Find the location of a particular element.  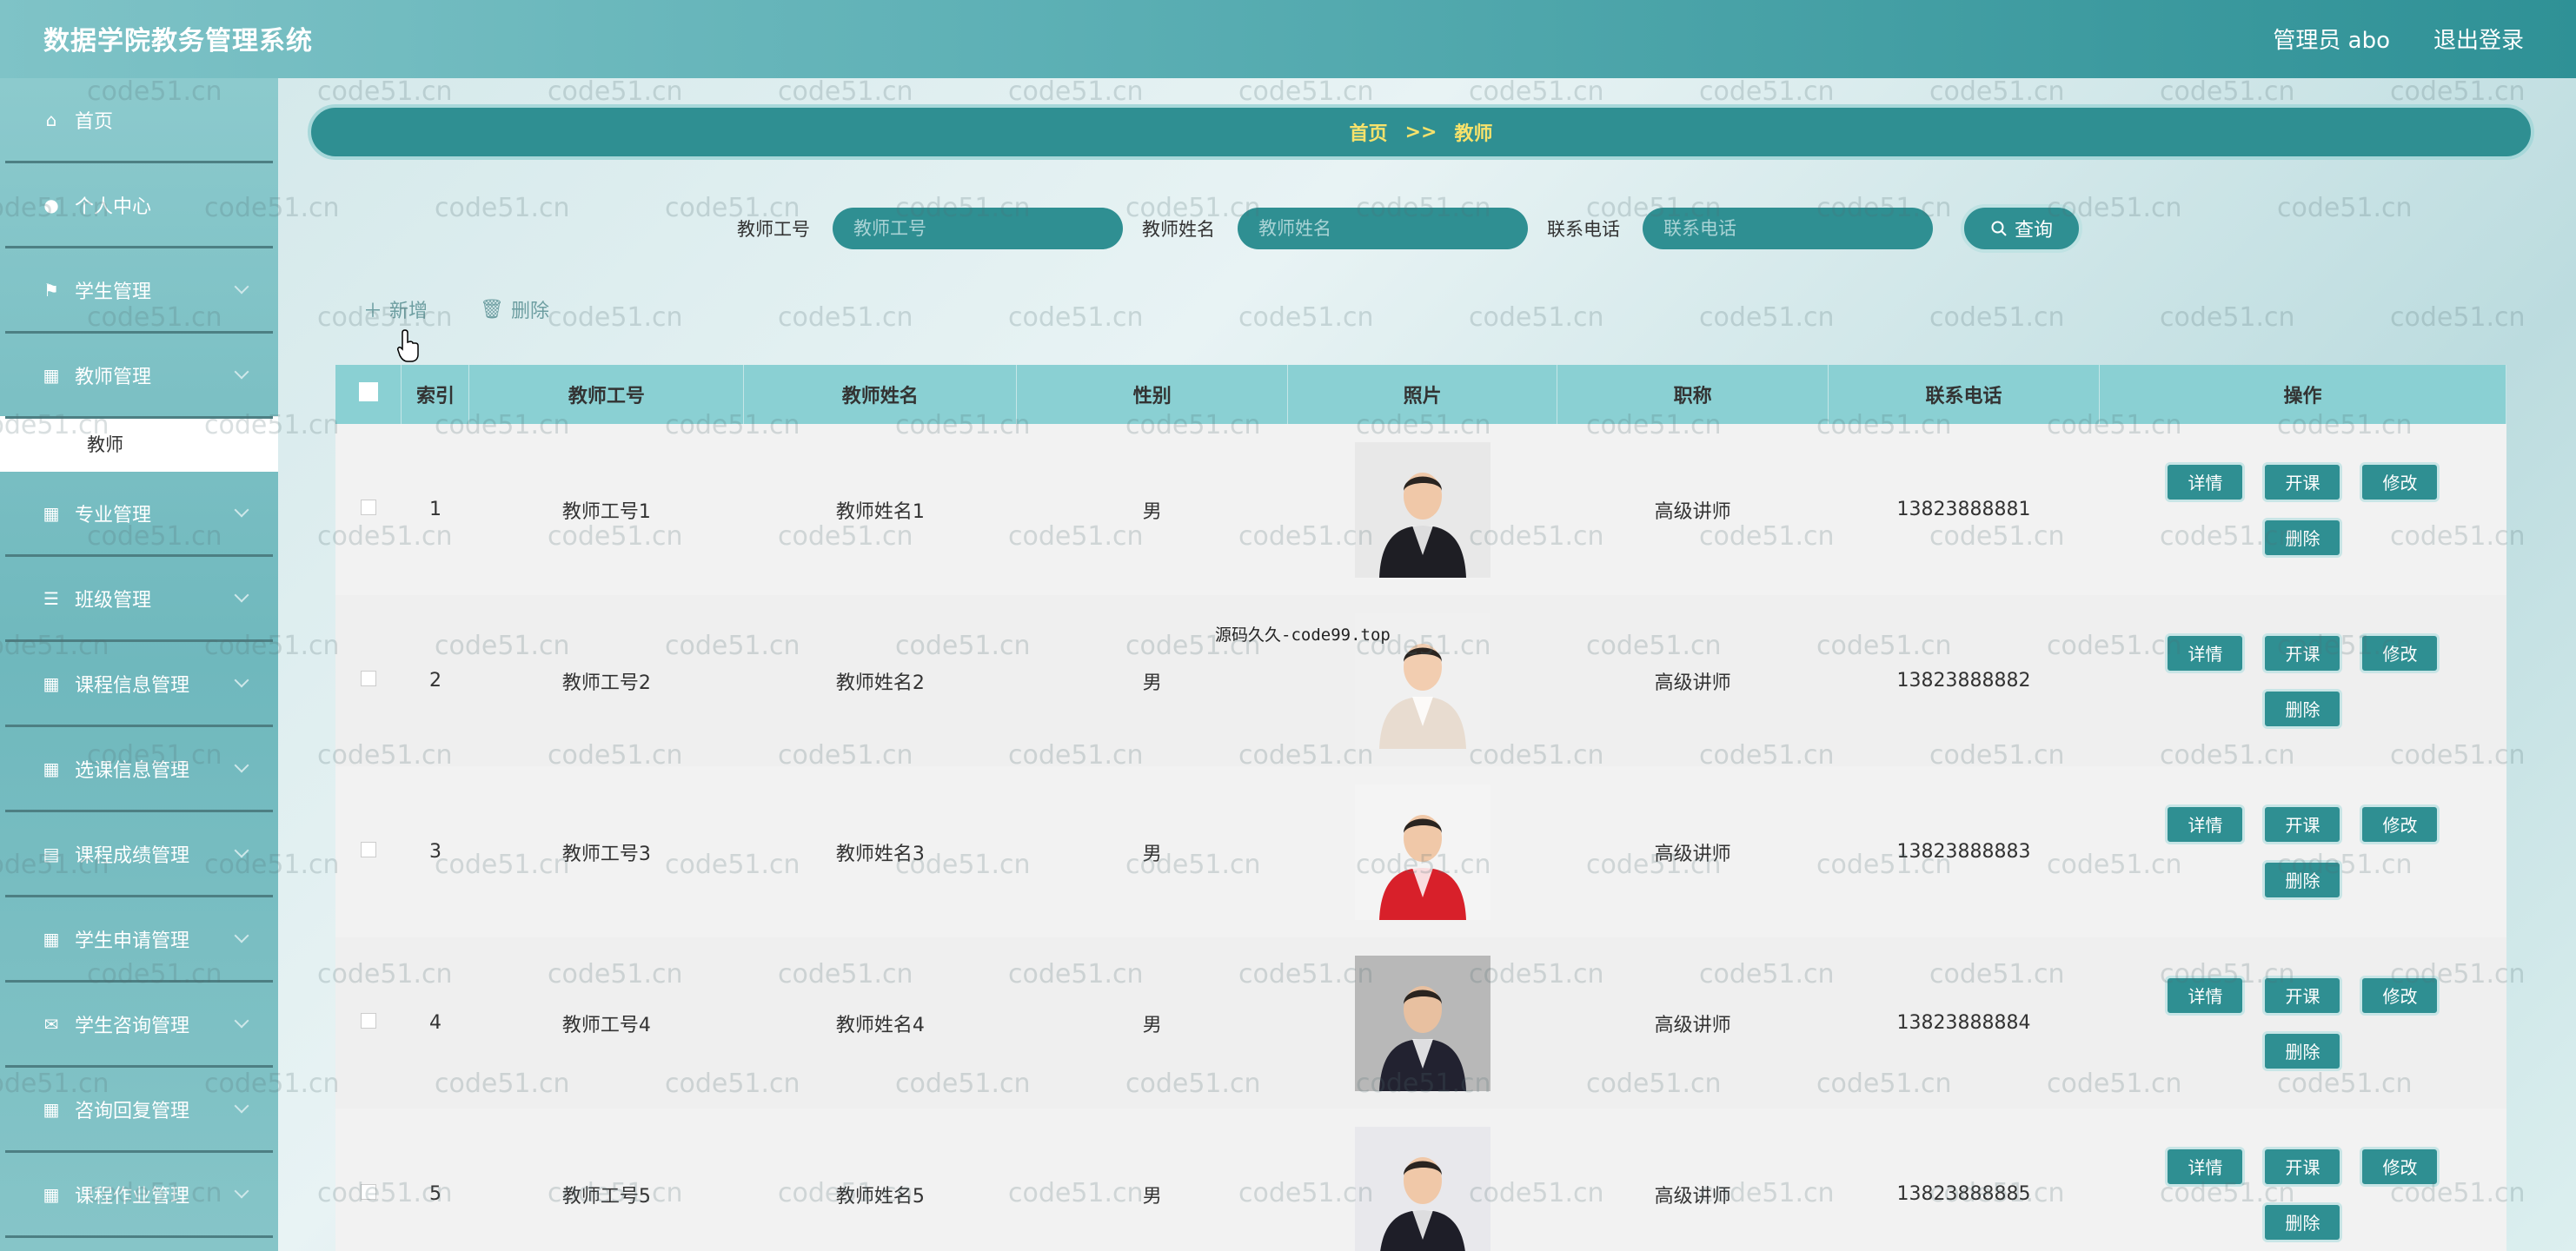

query-button-label: 查询 is located at coordinates (2033, 231).